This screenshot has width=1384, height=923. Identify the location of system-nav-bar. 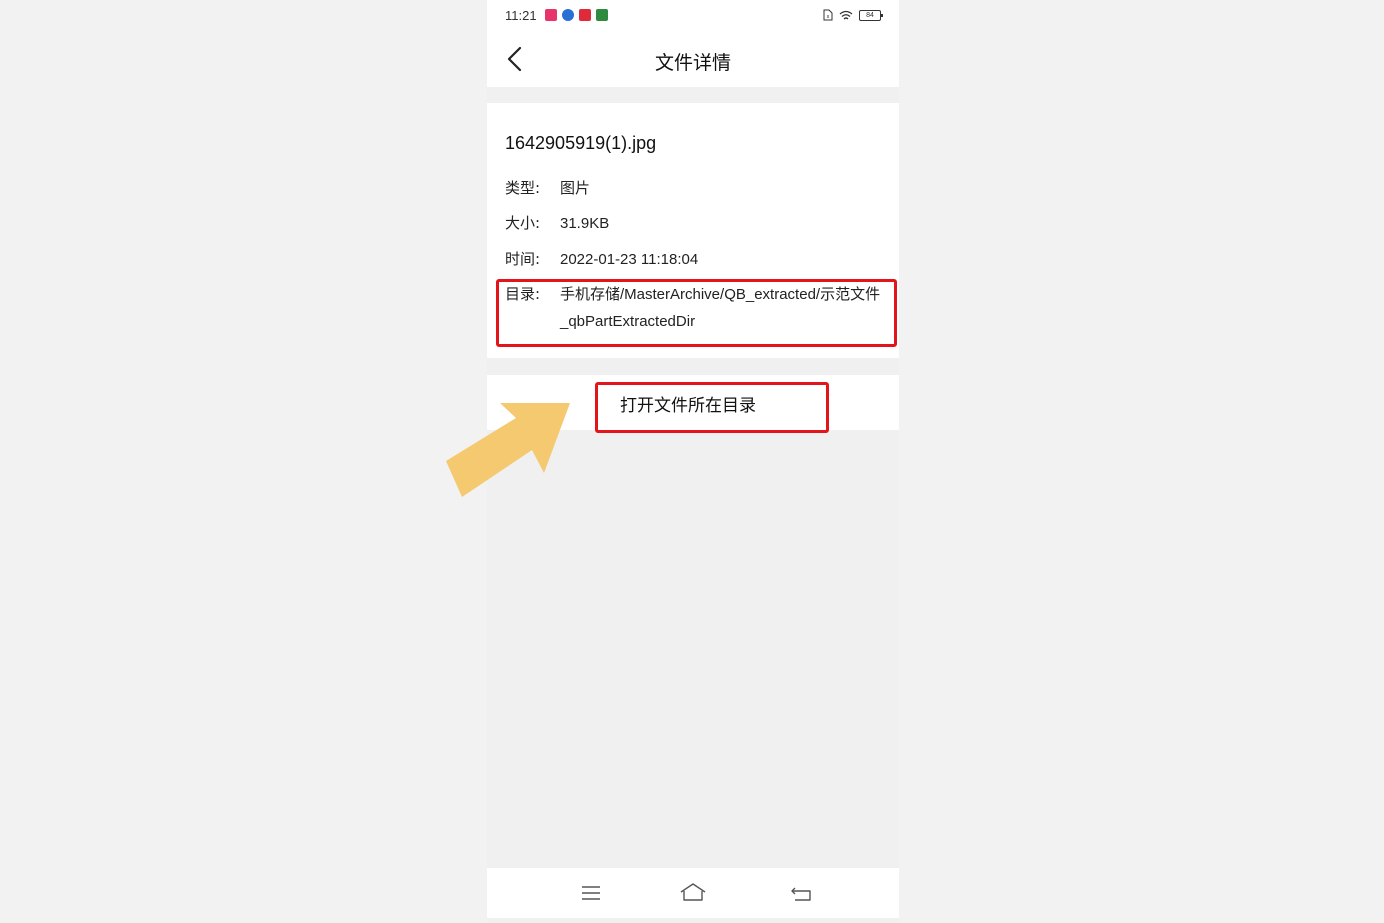
(693, 893).